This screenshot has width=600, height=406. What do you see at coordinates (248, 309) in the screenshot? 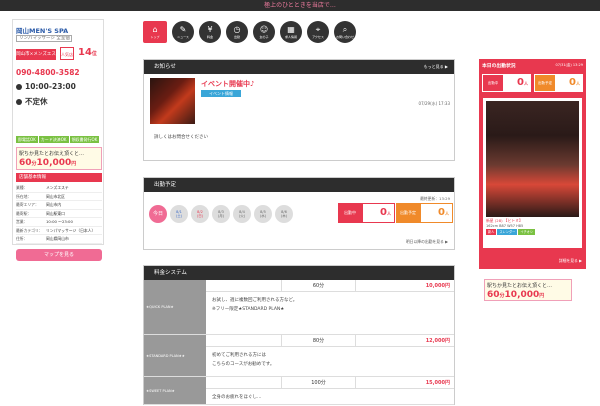
I see `plan-desc-line: ※フリー限定★STANDARD PLAN★` at bounding box center [248, 309].